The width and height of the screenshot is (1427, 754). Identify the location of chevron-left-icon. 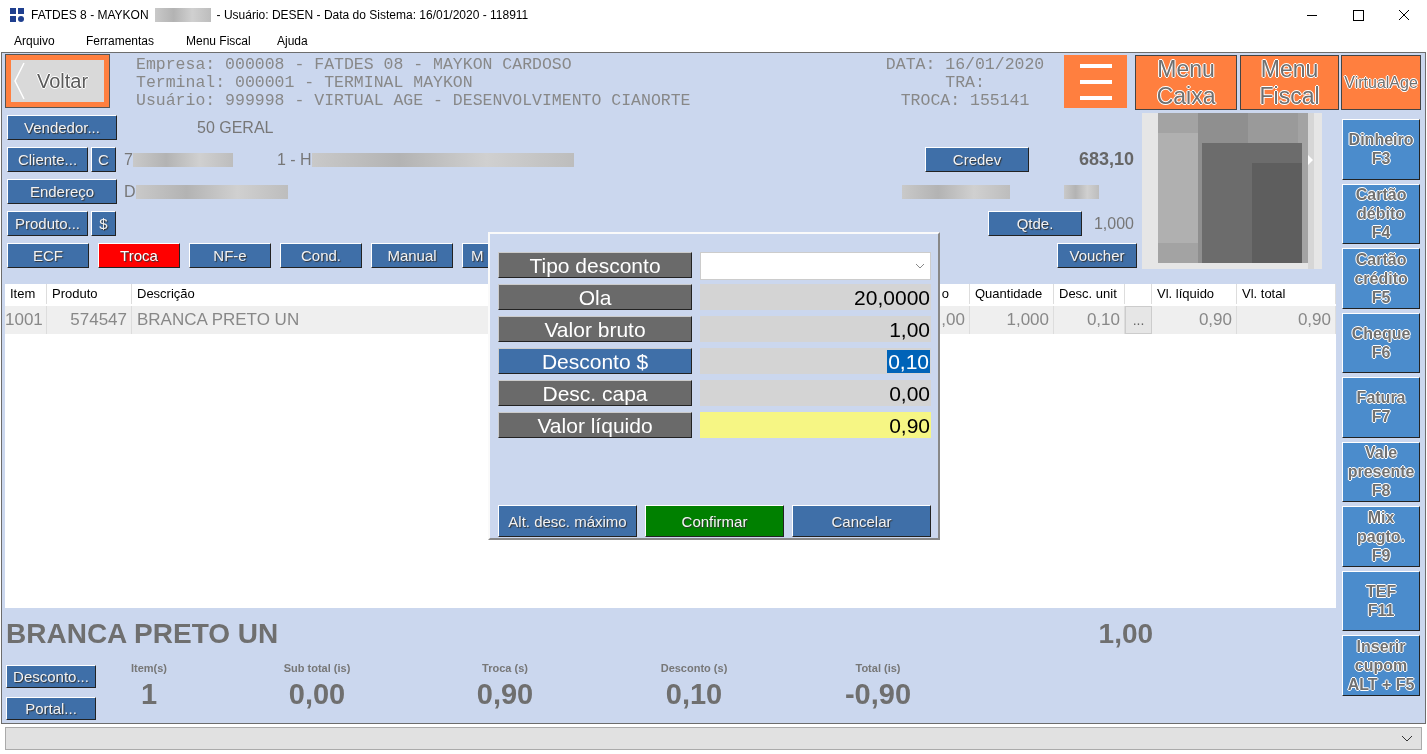
(19, 81).